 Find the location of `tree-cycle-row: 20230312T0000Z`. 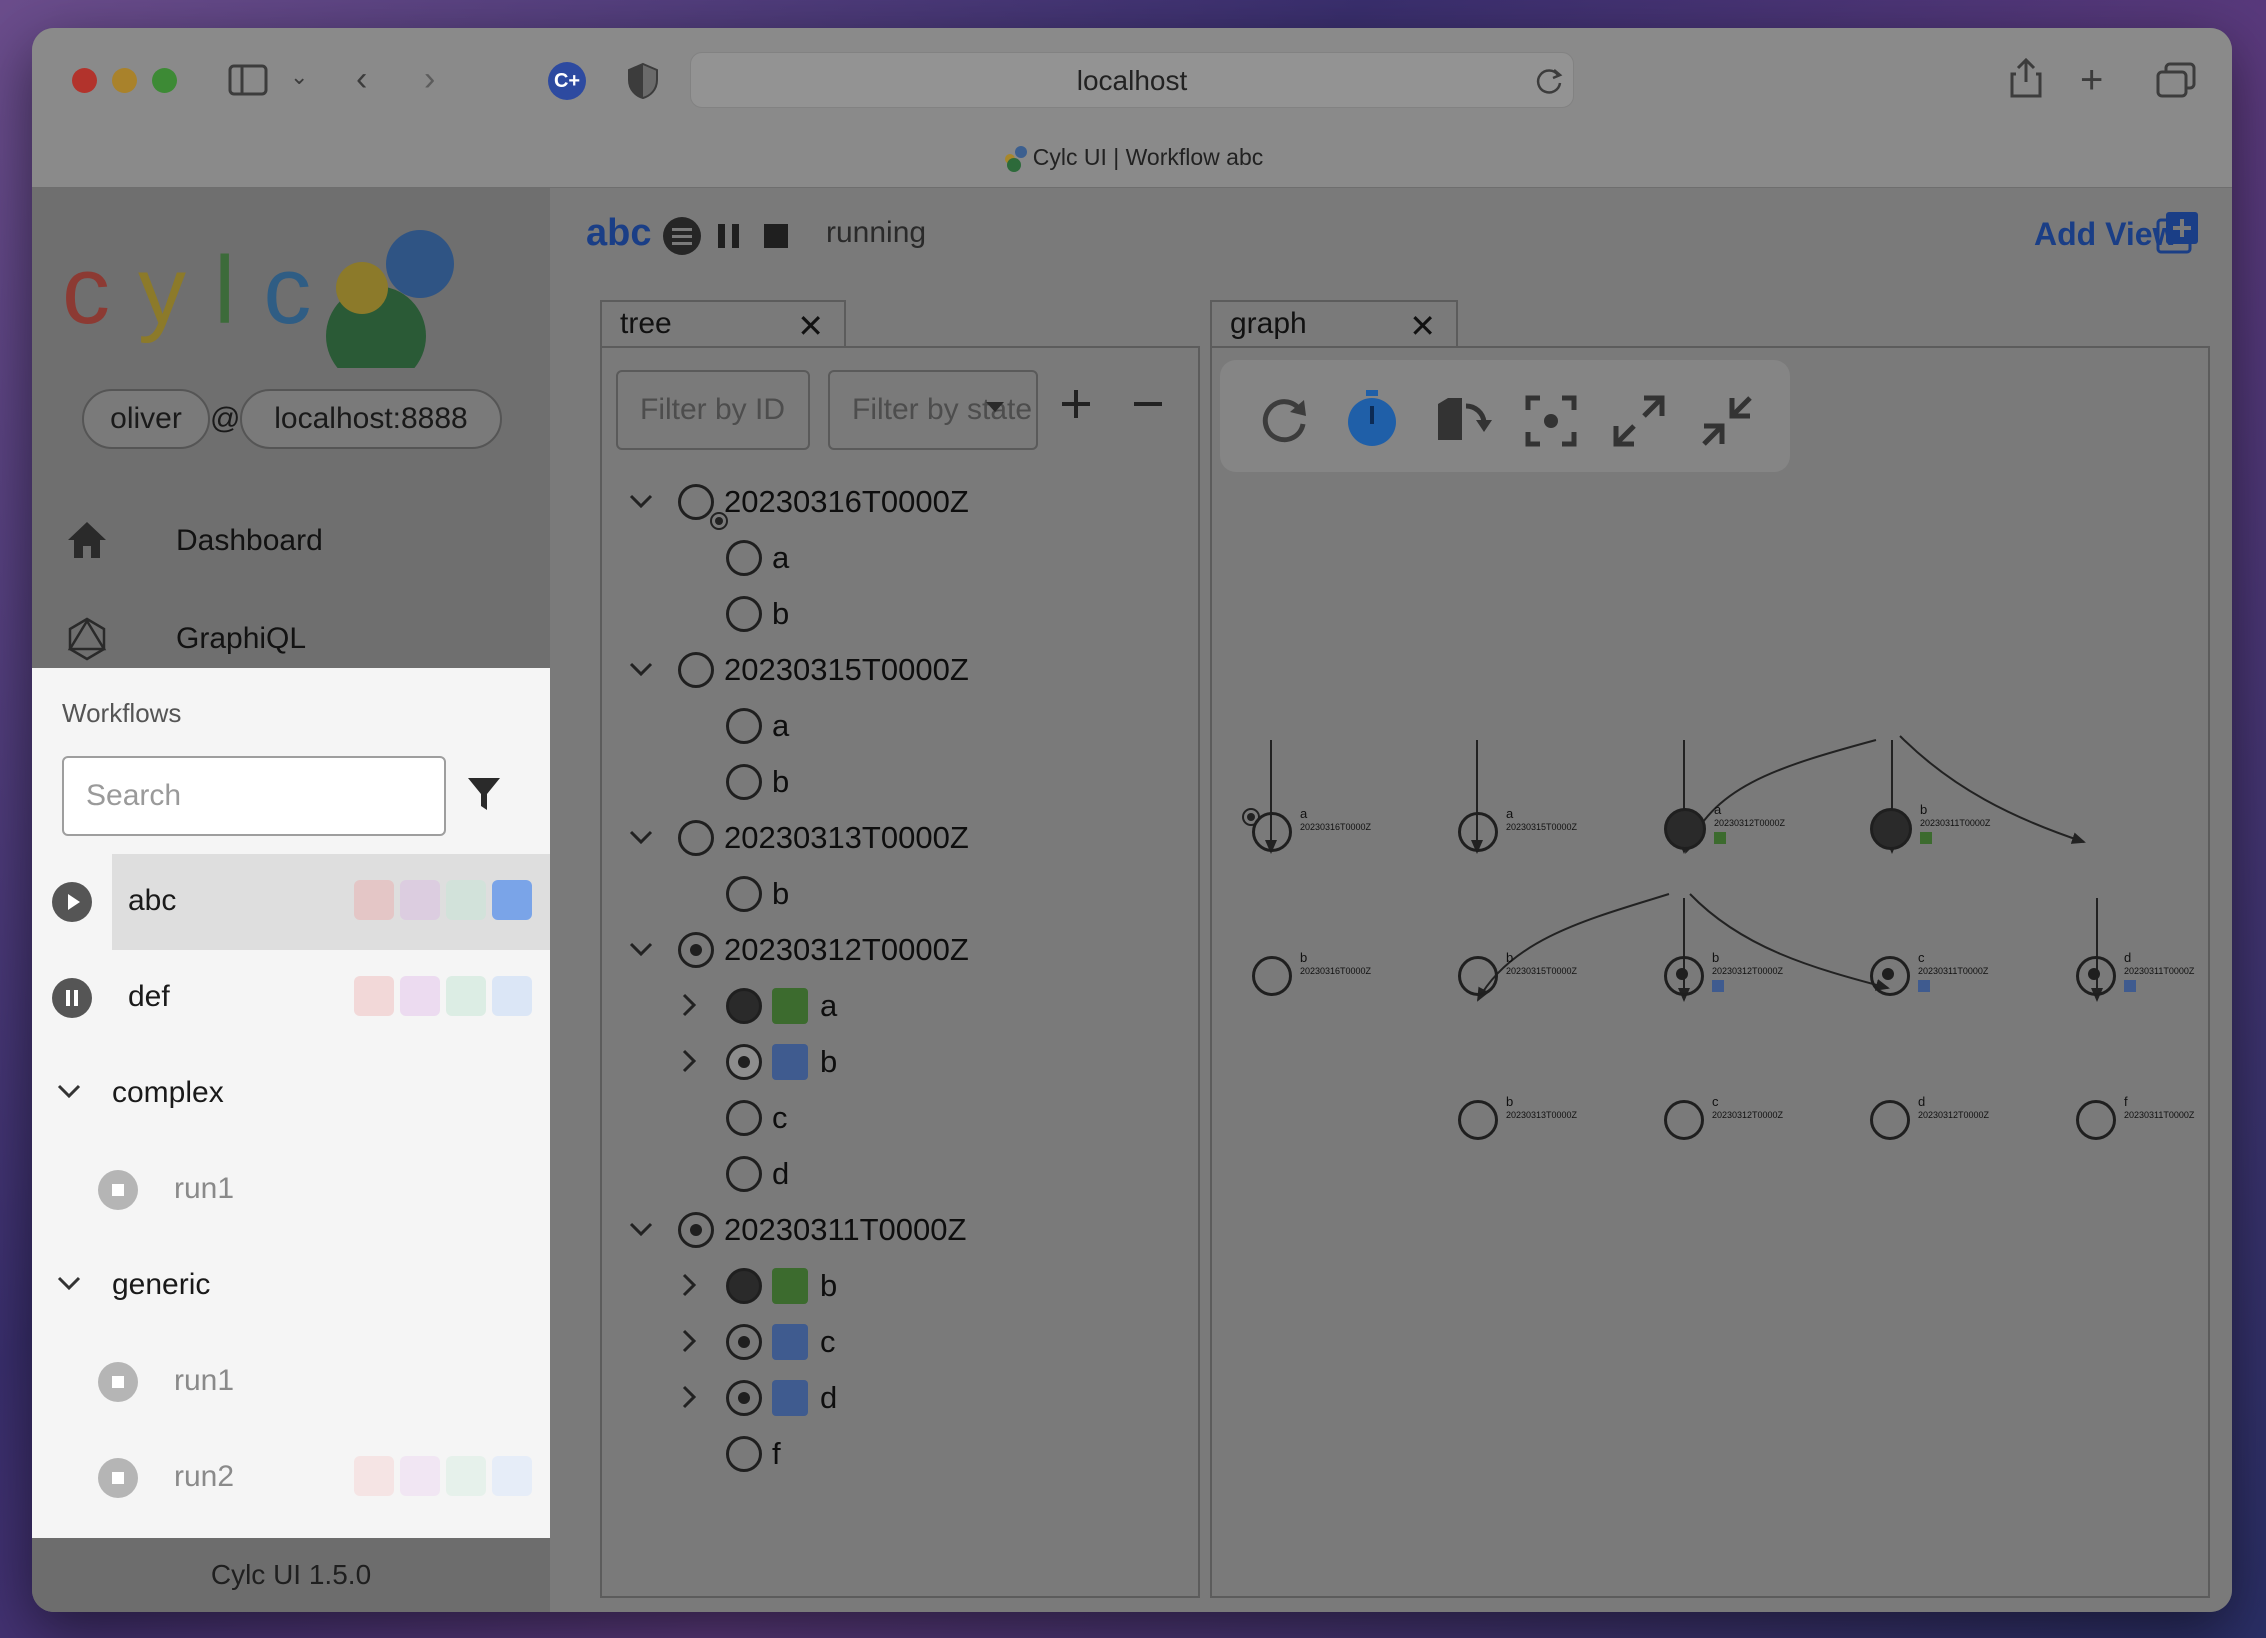

tree-cycle-row: 20230312T0000Z is located at coordinates (902, 950).